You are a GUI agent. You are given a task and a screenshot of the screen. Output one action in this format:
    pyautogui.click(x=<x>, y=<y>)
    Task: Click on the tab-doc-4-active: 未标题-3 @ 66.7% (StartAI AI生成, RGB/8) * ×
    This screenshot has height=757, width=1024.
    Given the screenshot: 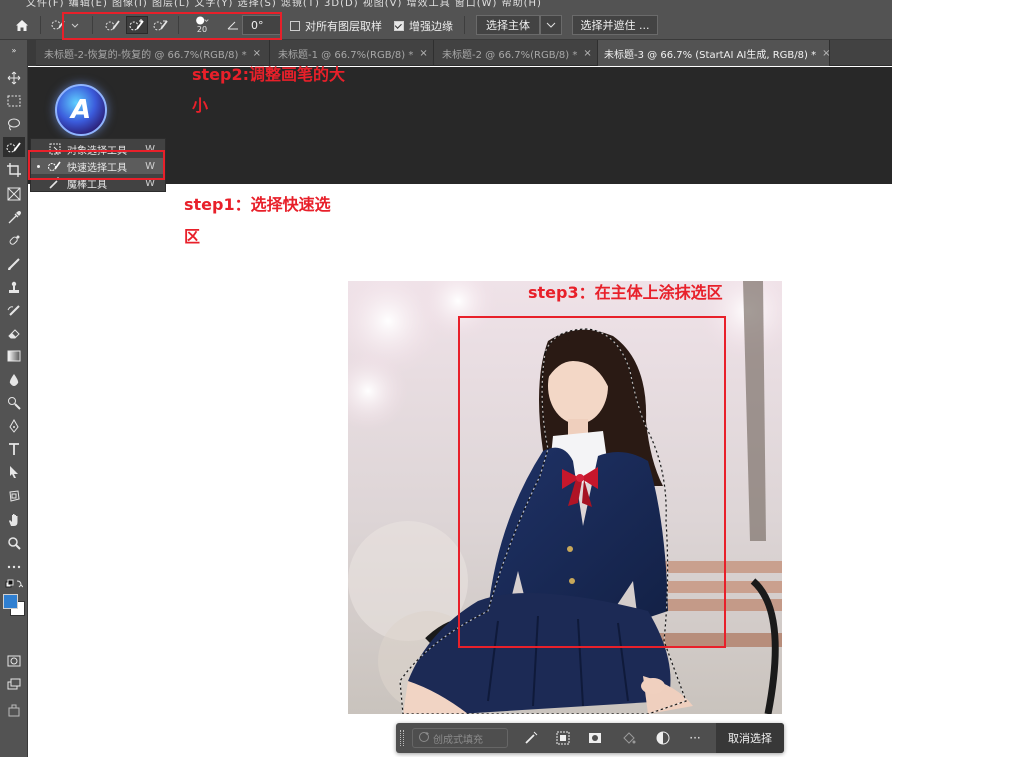 What is the action you would take?
    pyautogui.click(x=714, y=53)
    